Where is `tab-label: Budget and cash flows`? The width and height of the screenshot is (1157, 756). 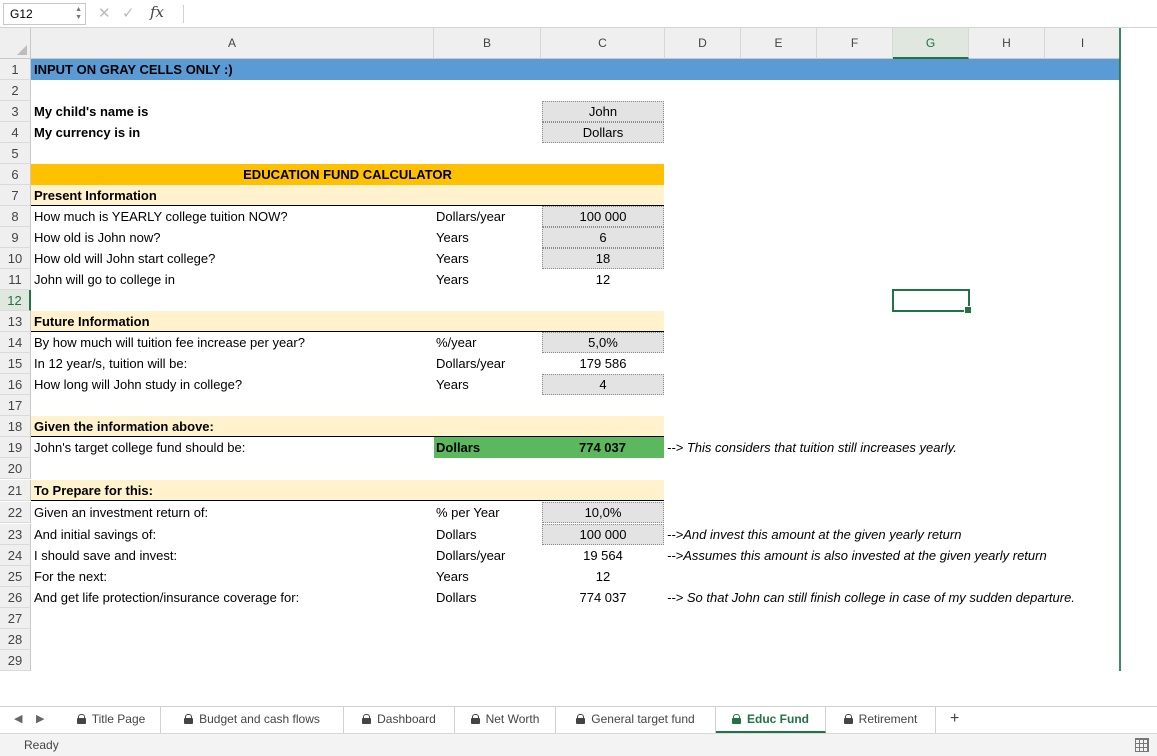 tab-label: Budget and cash flows is located at coordinates (259, 719).